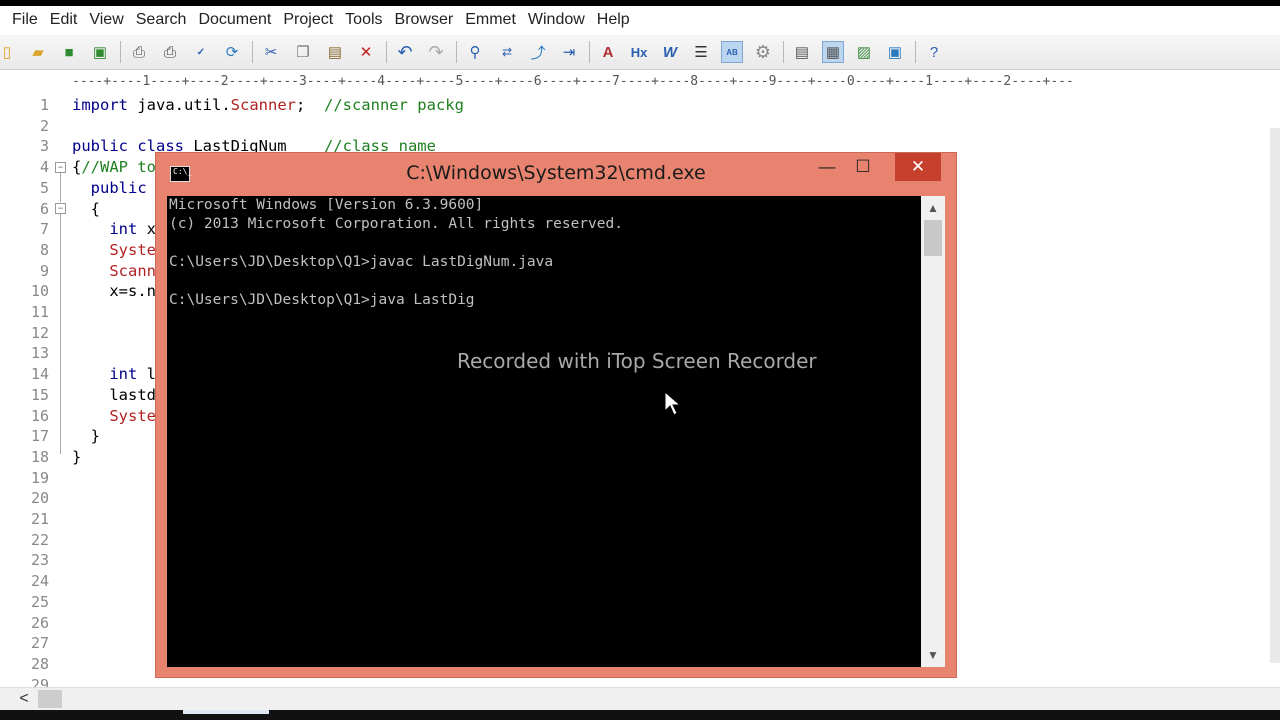  Describe the element at coordinates (114, 291) in the screenshot. I see `code-line-10: x=s.n` at that location.